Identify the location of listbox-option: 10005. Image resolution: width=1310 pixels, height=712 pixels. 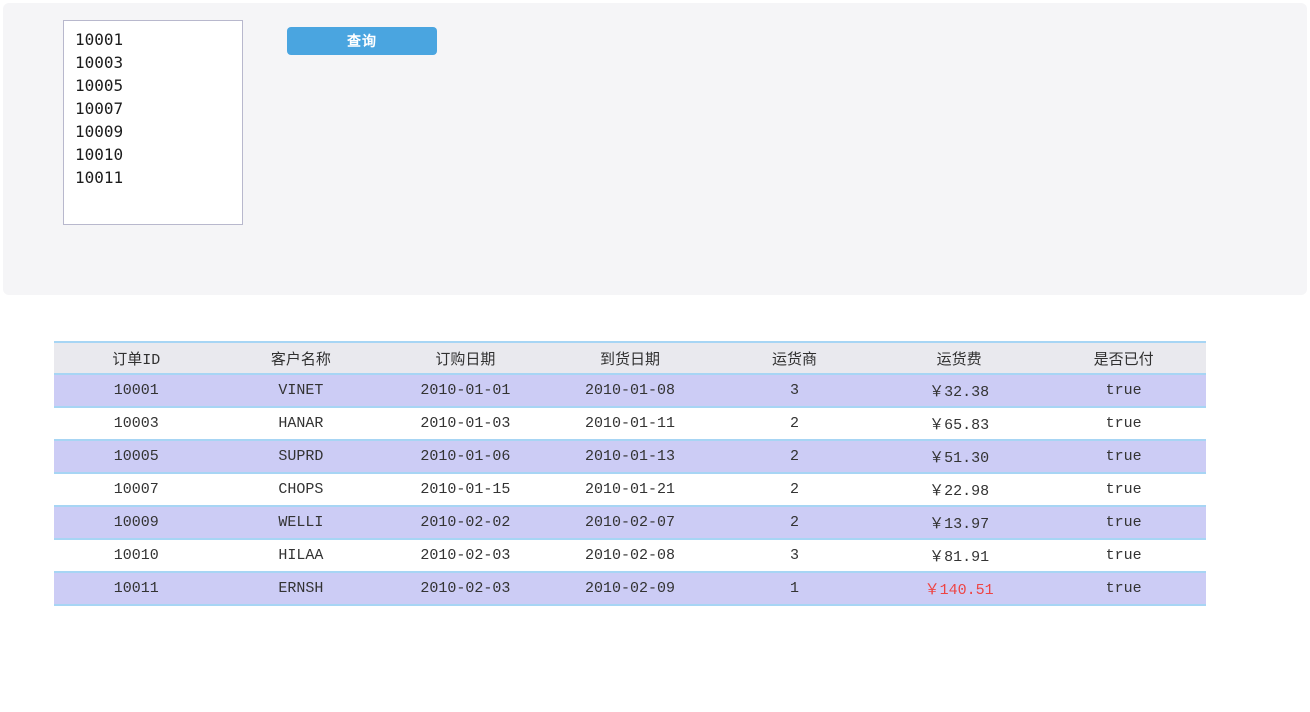
(158, 85).